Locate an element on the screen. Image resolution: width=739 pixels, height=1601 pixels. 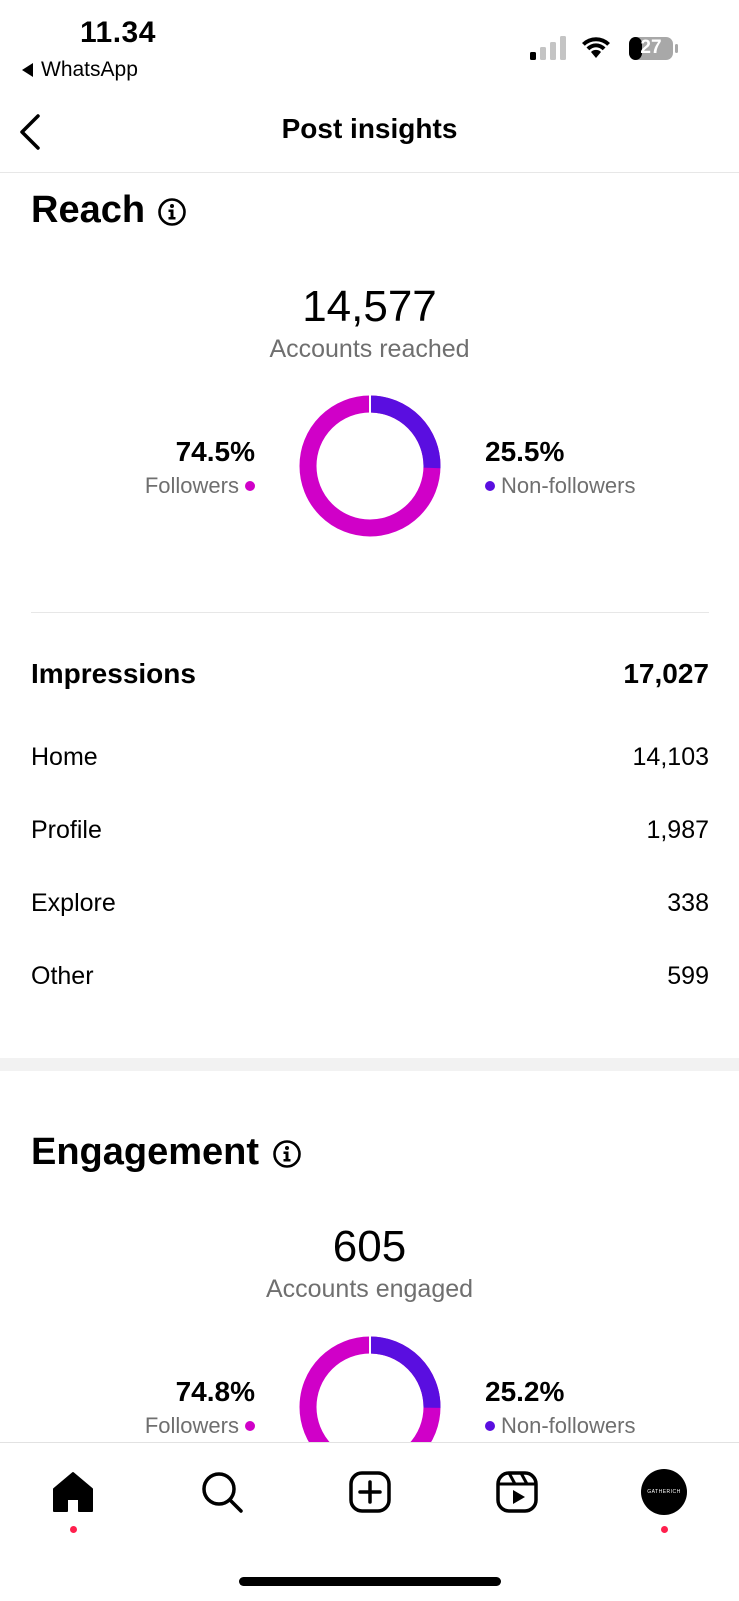
back-to-app-link: WhatsApp is located at coordinates (80, 70).